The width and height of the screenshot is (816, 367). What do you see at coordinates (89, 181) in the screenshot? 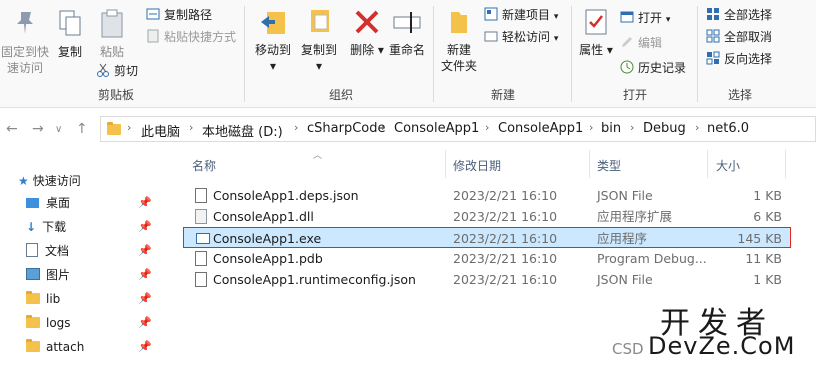
I see `sidebar-item-quick-access: ★ 快速访问` at bounding box center [89, 181].